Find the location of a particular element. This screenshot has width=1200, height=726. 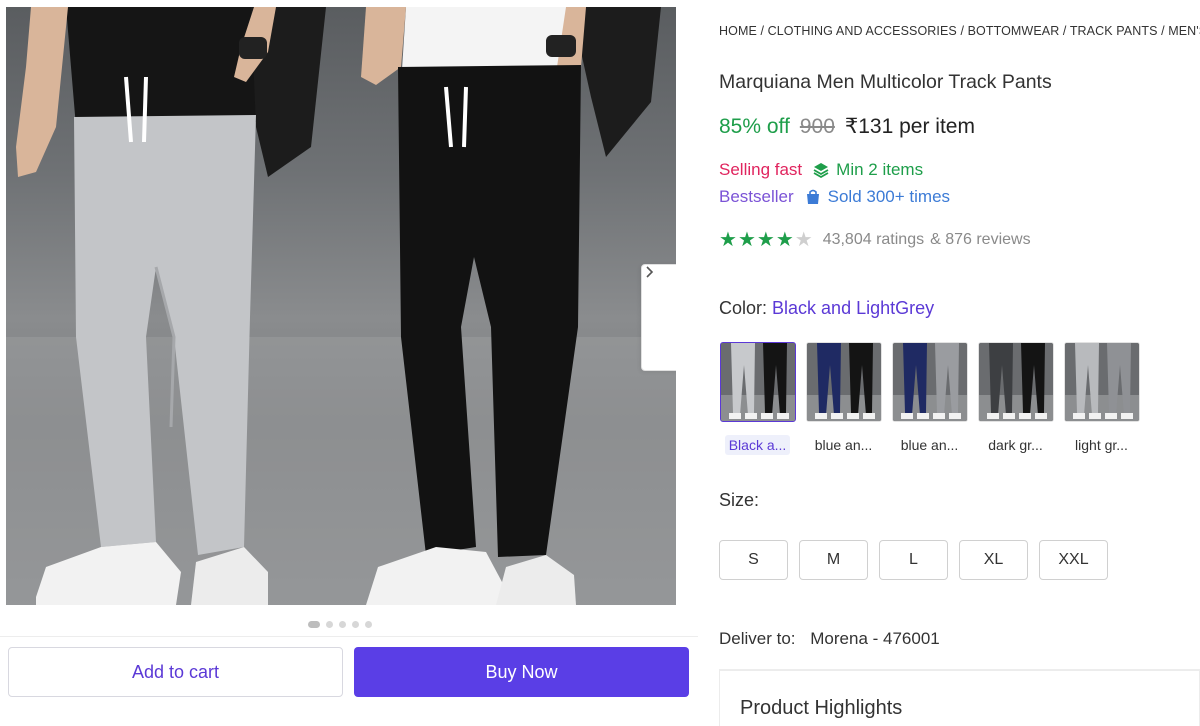

product-highlights-title: Product Highlights is located at coordinates (821, 708).